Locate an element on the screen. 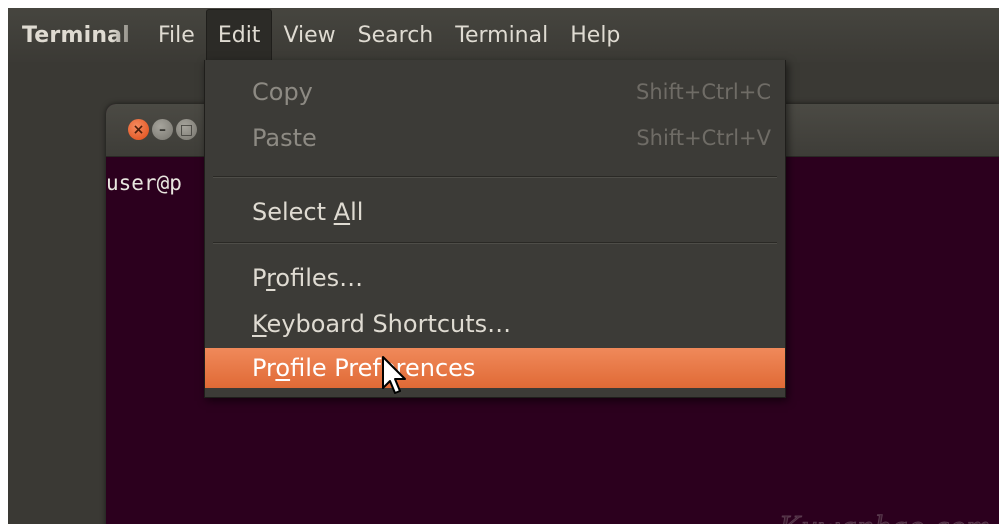 The height and width of the screenshot is (524, 999). menu-item-profile-preferences: Profile Preferences is located at coordinates (495, 368).